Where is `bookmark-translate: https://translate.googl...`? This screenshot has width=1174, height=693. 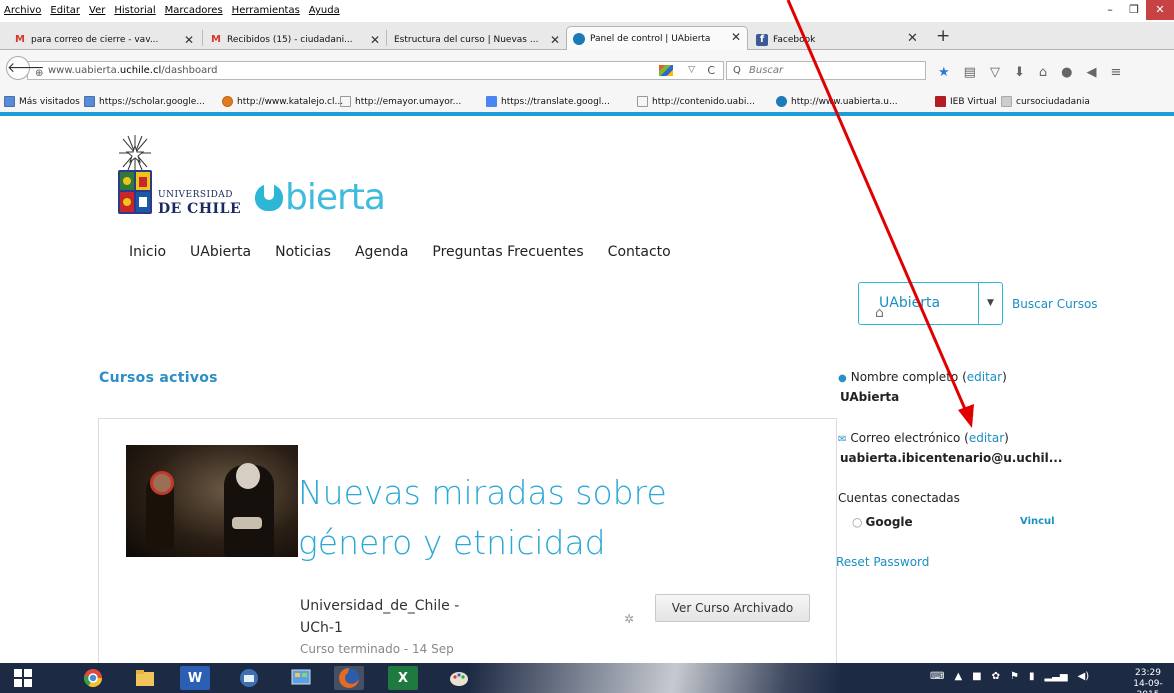 bookmark-translate: https://translate.googl... is located at coordinates (548, 101).